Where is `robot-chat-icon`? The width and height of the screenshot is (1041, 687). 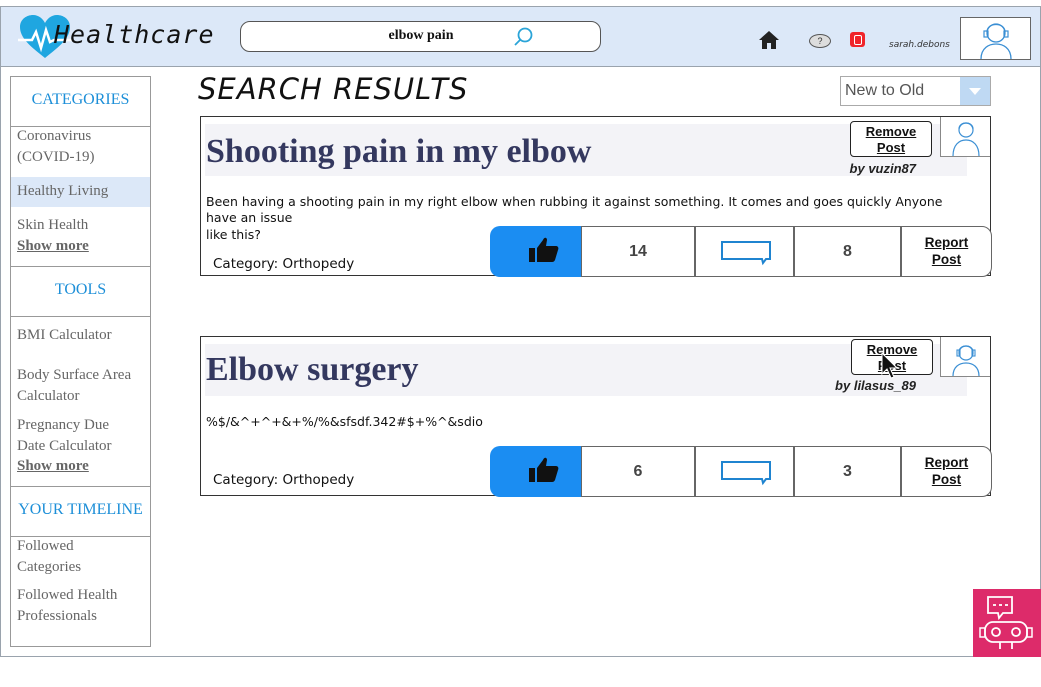 robot-chat-icon is located at coordinates (1006, 622).